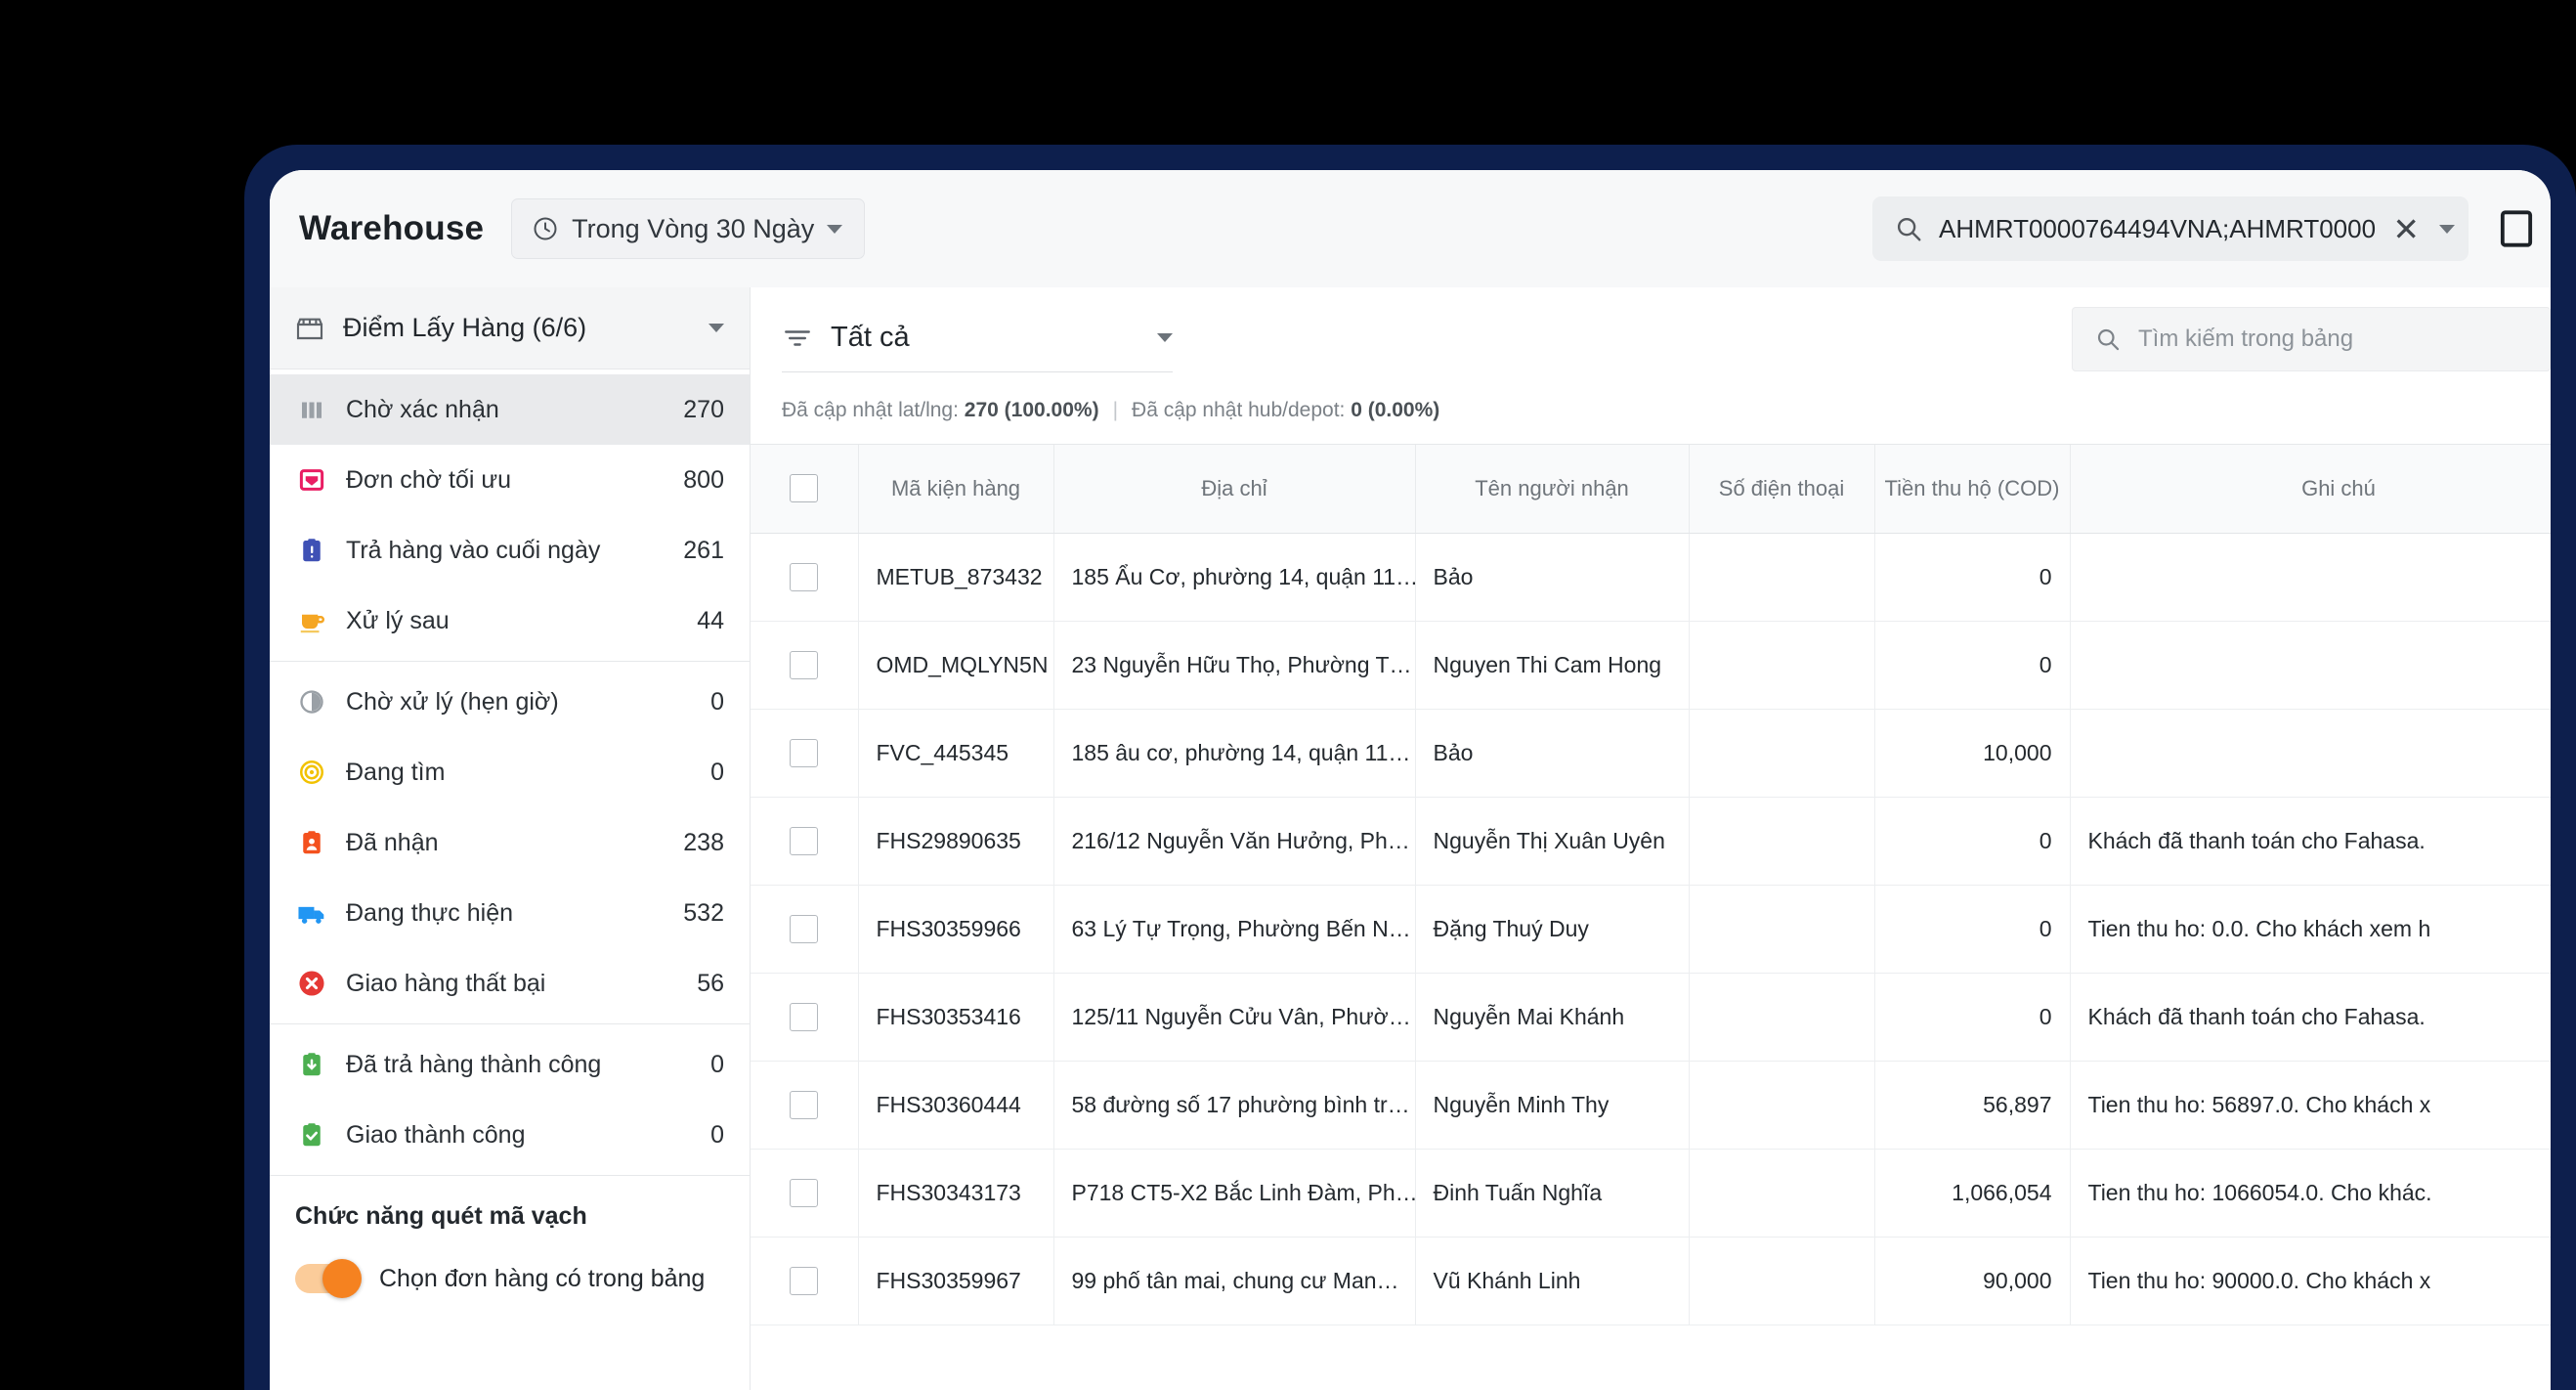 This screenshot has width=2576, height=1390. I want to click on date-range-label: Trong Vòng 30 Ngày, so click(694, 228).